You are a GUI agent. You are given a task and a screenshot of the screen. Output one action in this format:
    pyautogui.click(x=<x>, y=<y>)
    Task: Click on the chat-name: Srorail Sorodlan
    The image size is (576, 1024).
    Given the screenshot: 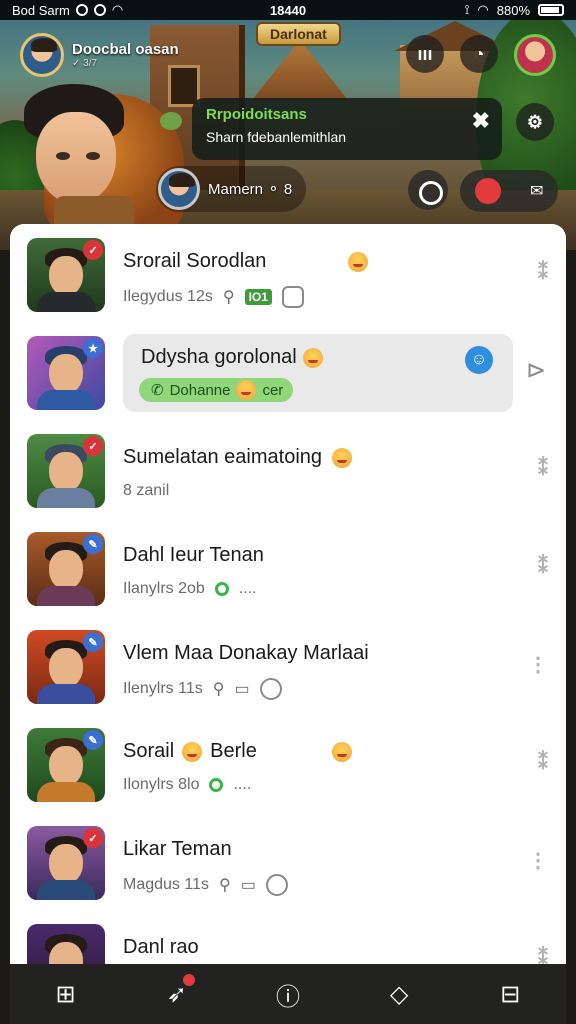 What is the action you would take?
    pyautogui.click(x=195, y=261)
    